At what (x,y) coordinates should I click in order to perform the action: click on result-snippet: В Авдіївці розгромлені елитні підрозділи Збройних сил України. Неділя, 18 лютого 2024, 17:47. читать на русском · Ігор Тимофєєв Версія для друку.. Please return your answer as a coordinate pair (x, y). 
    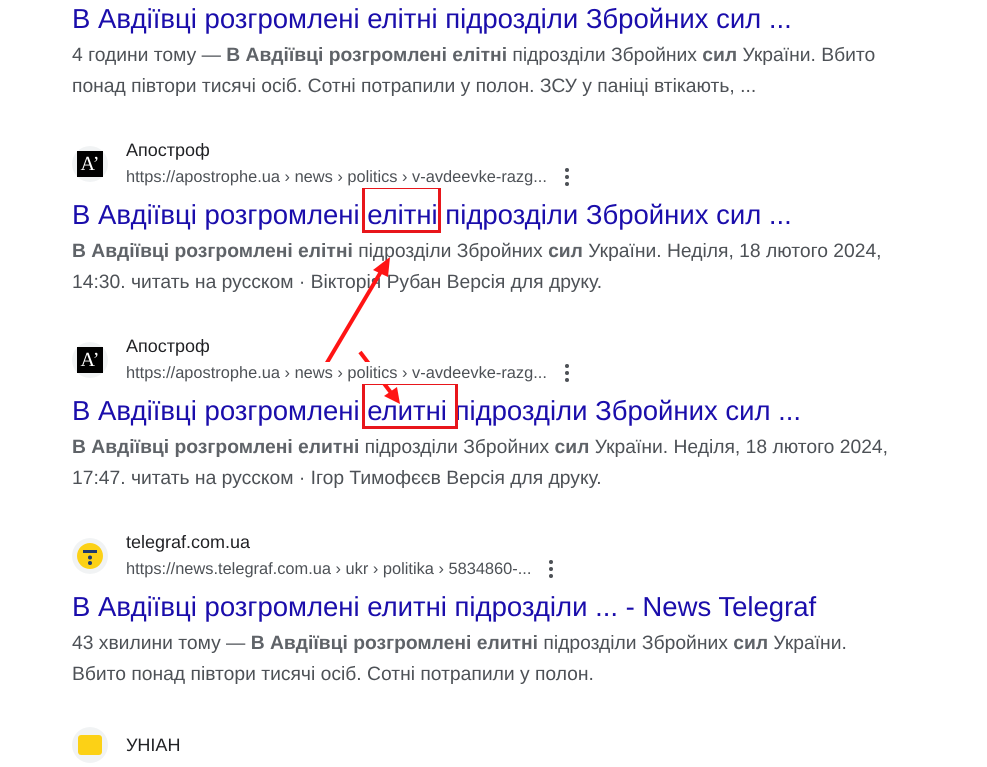
    Looking at the image, I should click on (481, 463).